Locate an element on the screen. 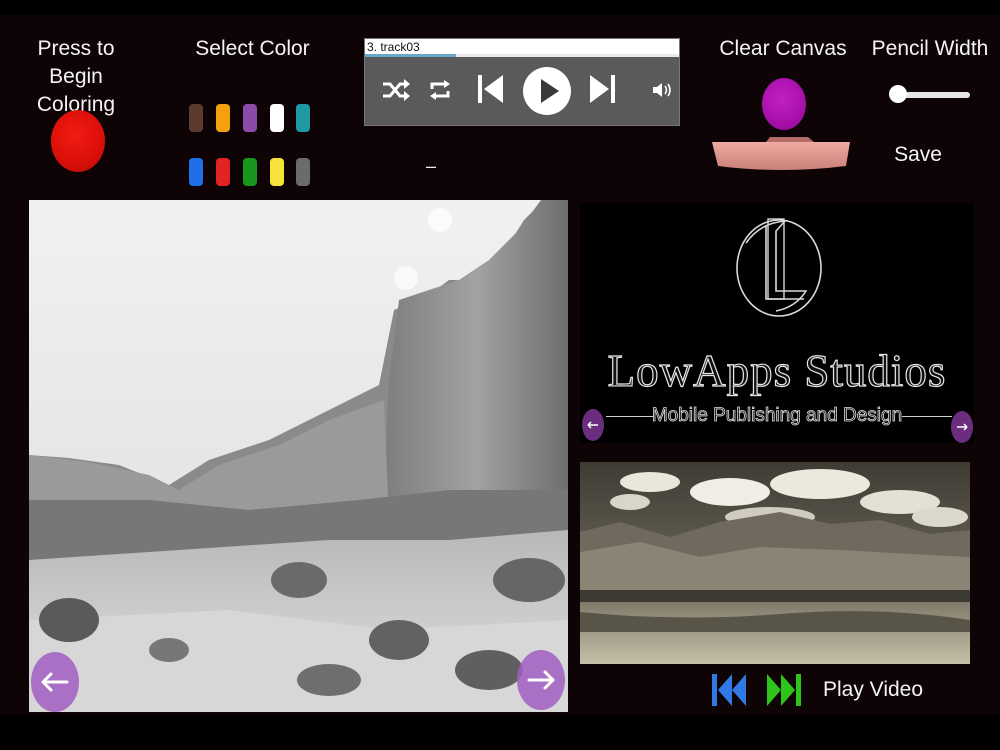 This screenshot has height=750, width=1000. begin-coloring-label: Press to Begin Coloring is located at coordinates (76, 76).